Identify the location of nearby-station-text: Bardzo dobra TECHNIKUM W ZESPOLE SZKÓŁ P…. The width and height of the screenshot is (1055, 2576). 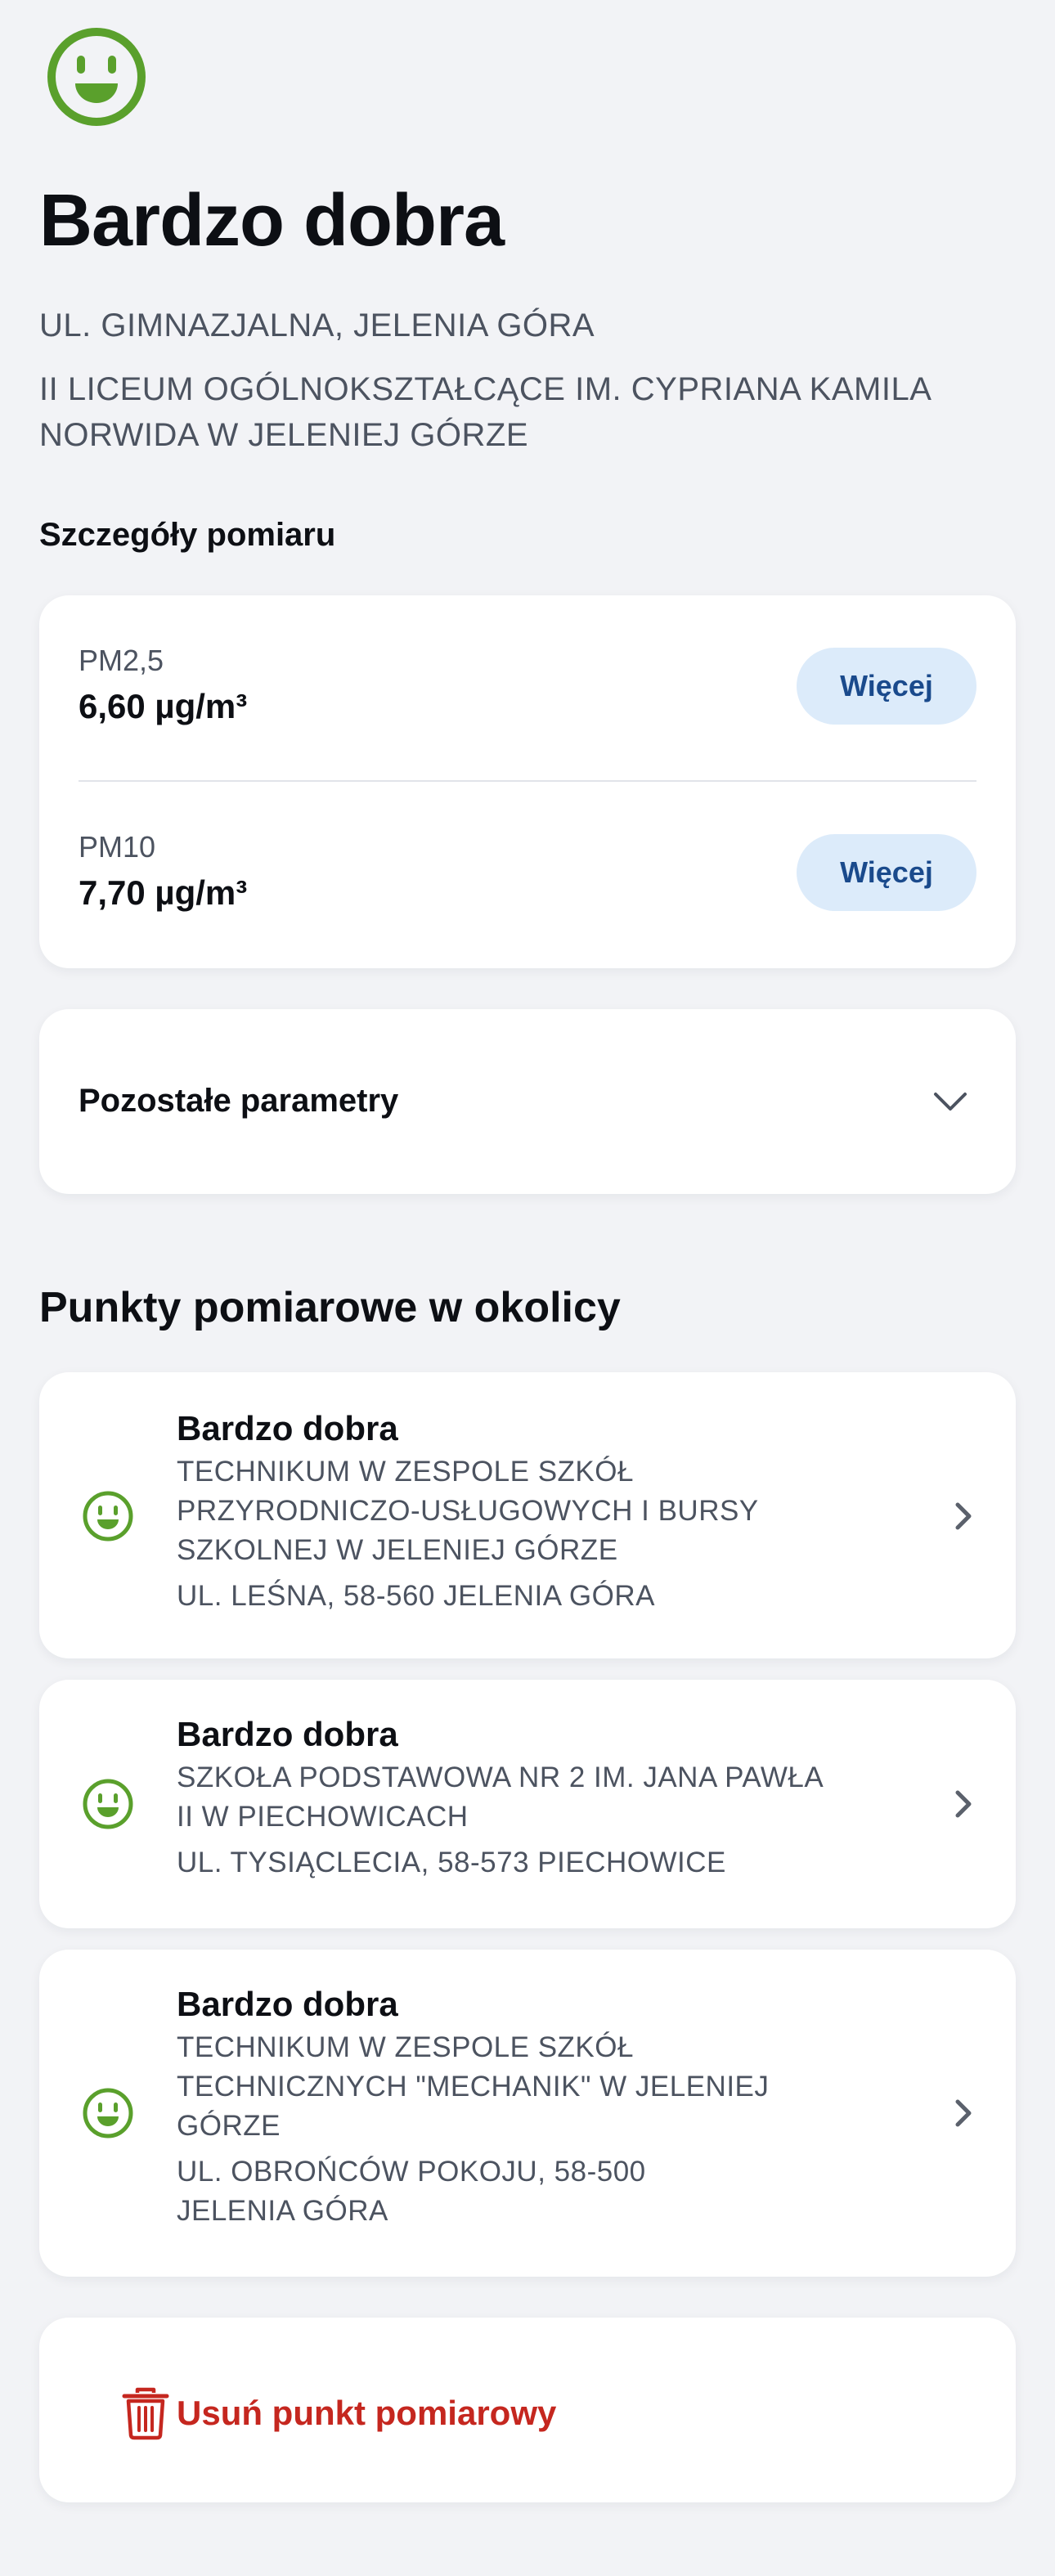
(536, 1510).